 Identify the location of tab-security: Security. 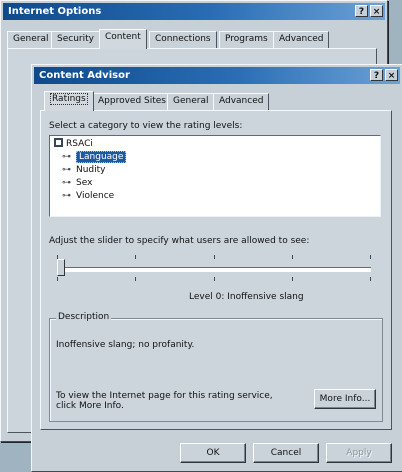
(75, 39).